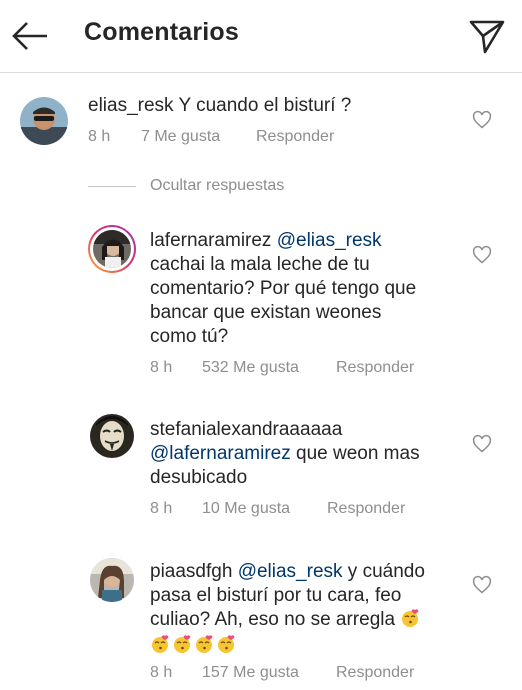 The width and height of the screenshot is (522, 690). What do you see at coordinates (250, 368) in the screenshot?
I see `comment-likes: 532 Me gusta` at bounding box center [250, 368].